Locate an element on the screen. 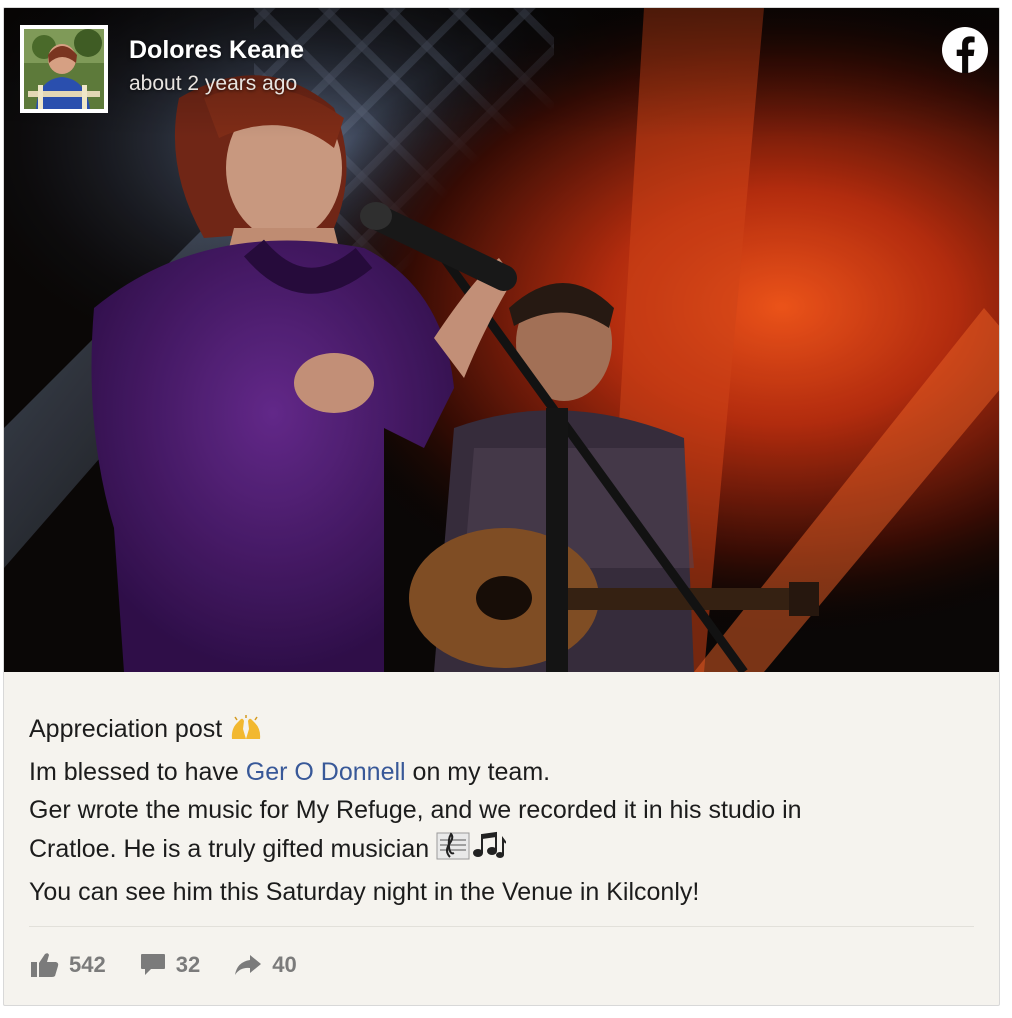  caption-text: Im blessed to have is located at coordinates (137, 771).